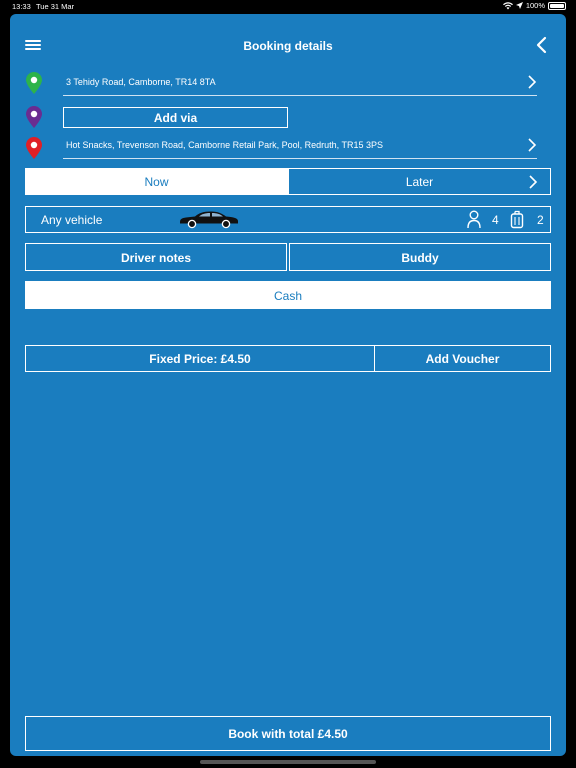 This screenshot has height=768, width=576. Describe the element at coordinates (156, 181) in the screenshot. I see `now-button: Now` at that location.